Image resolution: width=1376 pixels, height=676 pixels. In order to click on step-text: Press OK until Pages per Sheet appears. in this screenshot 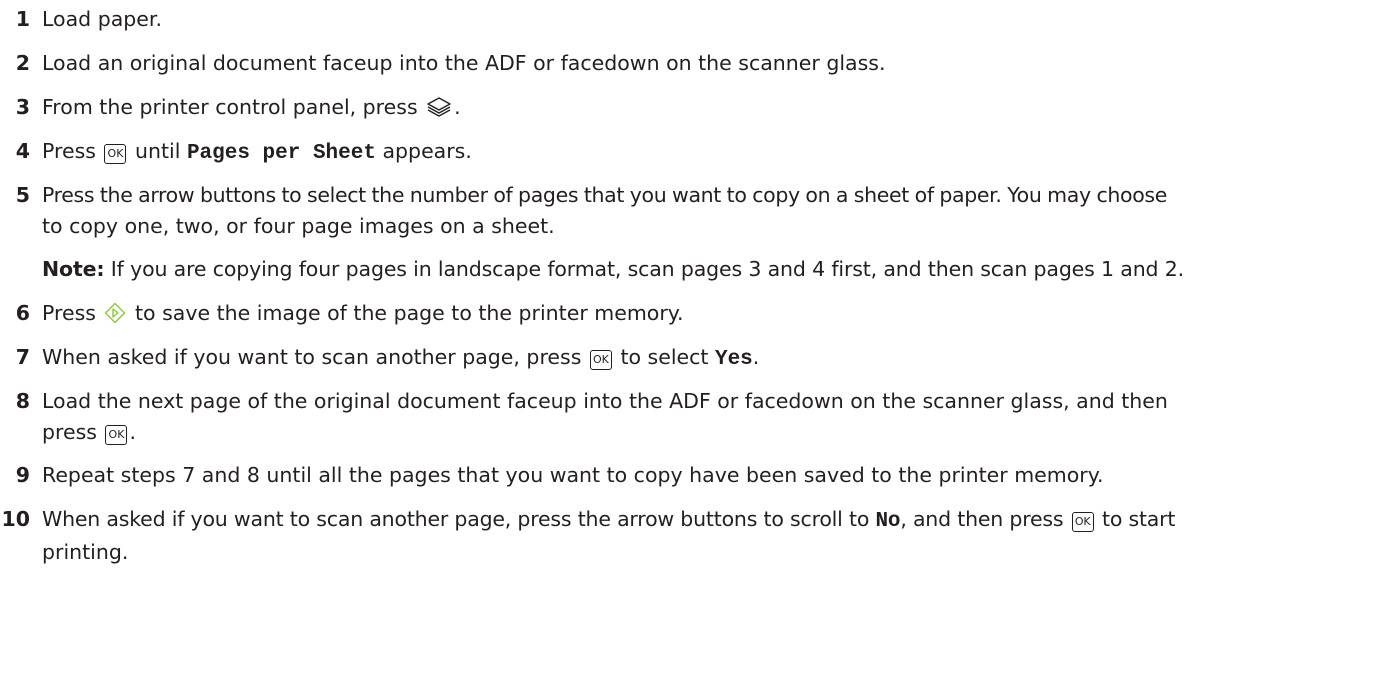, I will do `click(707, 152)`.